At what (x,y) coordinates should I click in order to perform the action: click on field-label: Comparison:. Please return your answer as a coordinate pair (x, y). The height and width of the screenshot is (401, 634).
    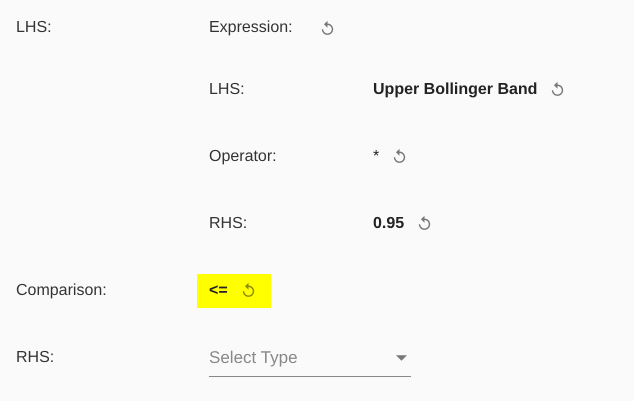
    Looking at the image, I should click on (61, 291).